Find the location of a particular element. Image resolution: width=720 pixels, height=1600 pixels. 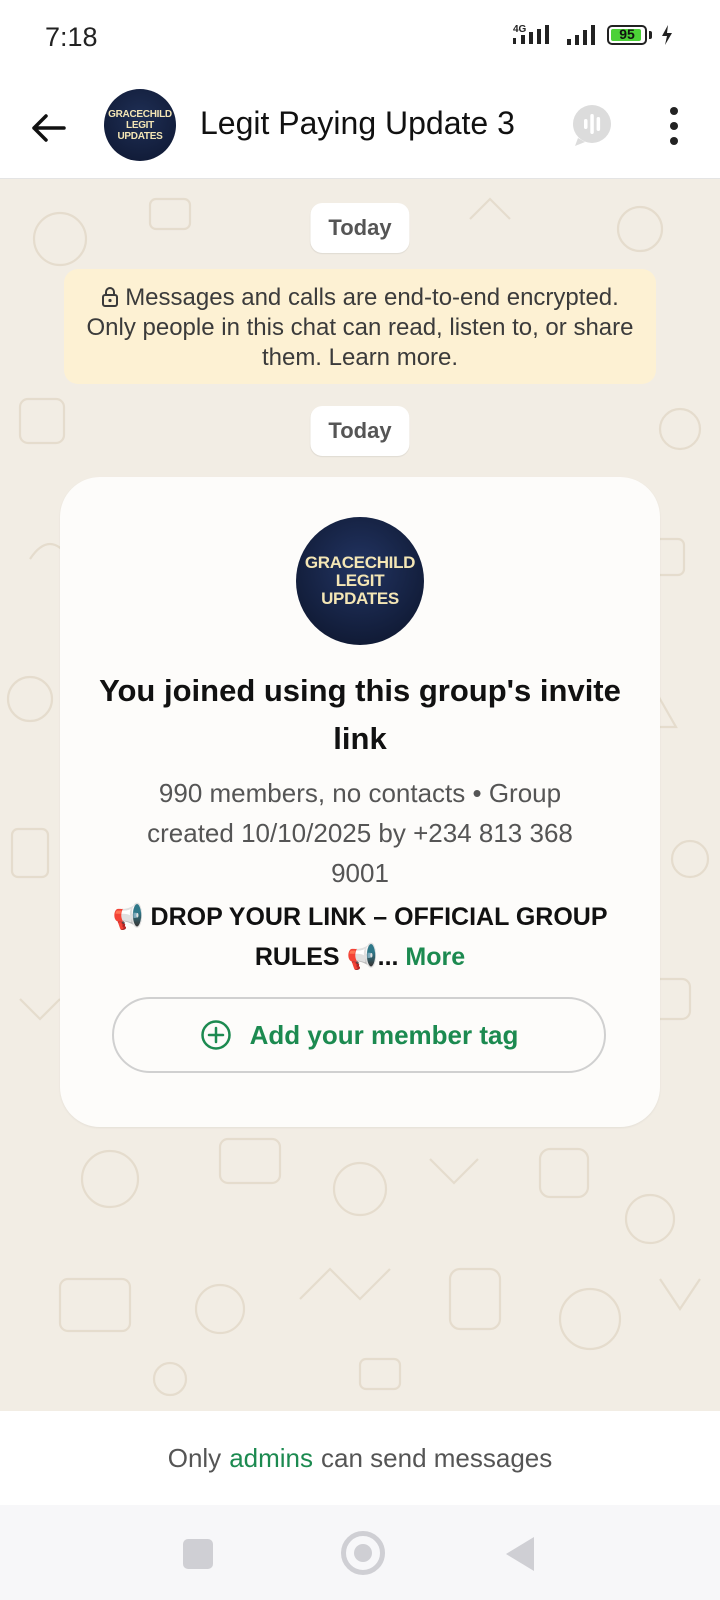

admins-link: admins is located at coordinates (271, 1458).